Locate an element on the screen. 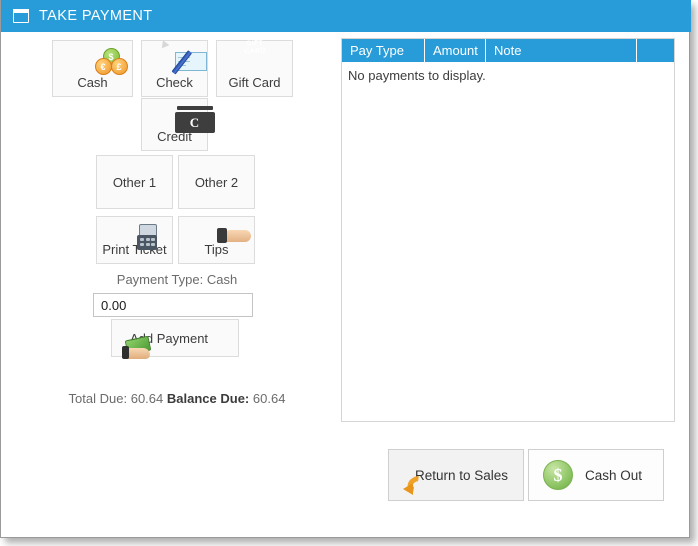 The height and width of the screenshot is (546, 698). tips-label: Tips is located at coordinates (216, 249).